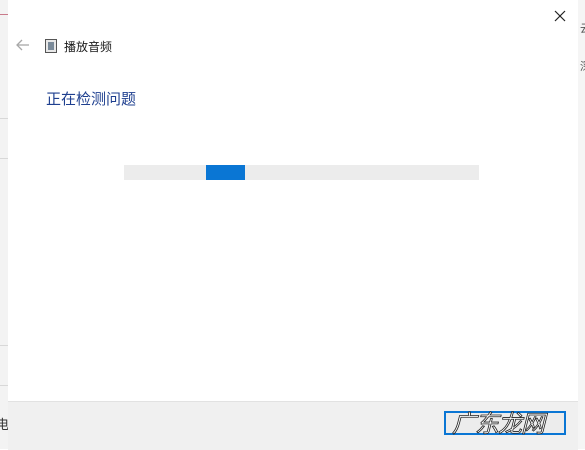 This screenshot has width=585, height=450. I want to click on background-right-text-1: 云, so click(582, 28).